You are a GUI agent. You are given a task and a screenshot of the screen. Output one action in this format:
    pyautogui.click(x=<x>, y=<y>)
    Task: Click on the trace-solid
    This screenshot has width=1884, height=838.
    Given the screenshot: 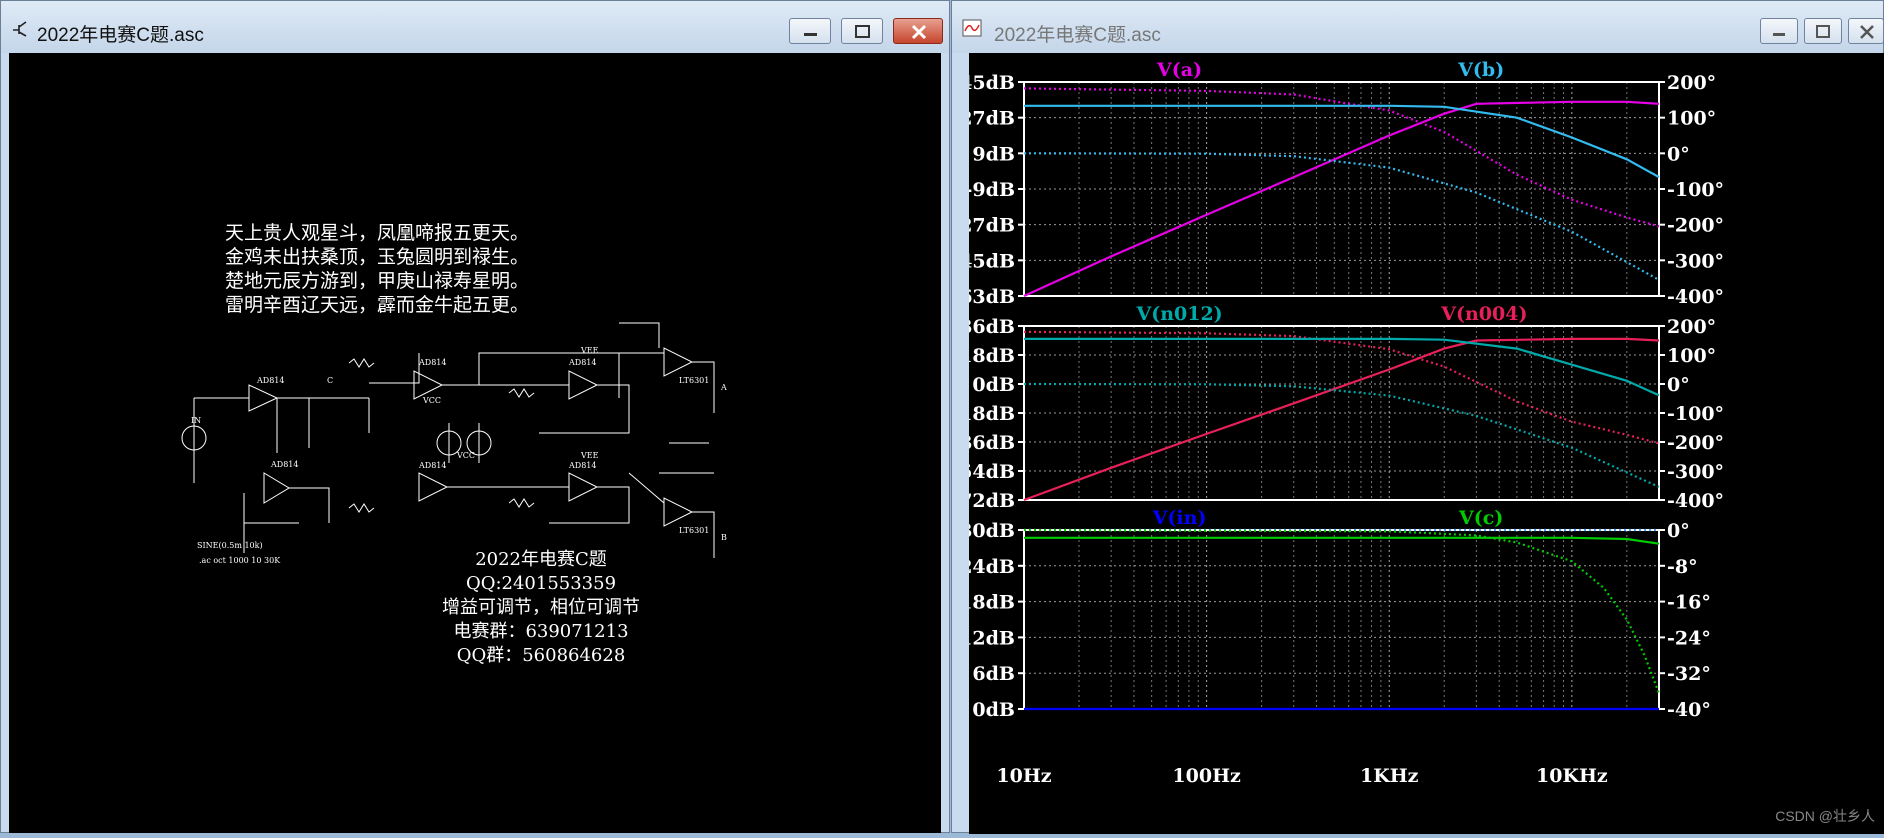 What is the action you would take?
    pyautogui.click(x=1342, y=141)
    